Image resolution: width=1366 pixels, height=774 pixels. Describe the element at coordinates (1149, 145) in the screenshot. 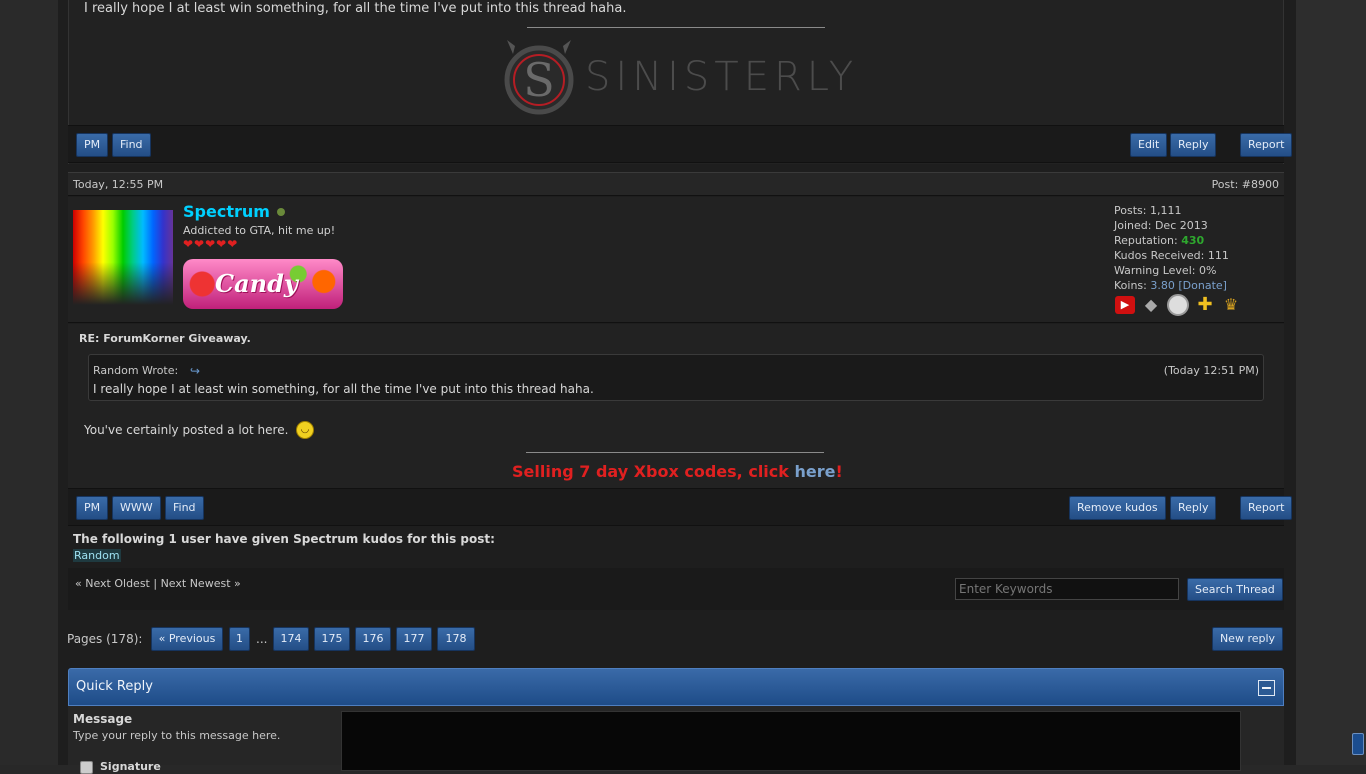

I see `edit-button: Edit` at that location.